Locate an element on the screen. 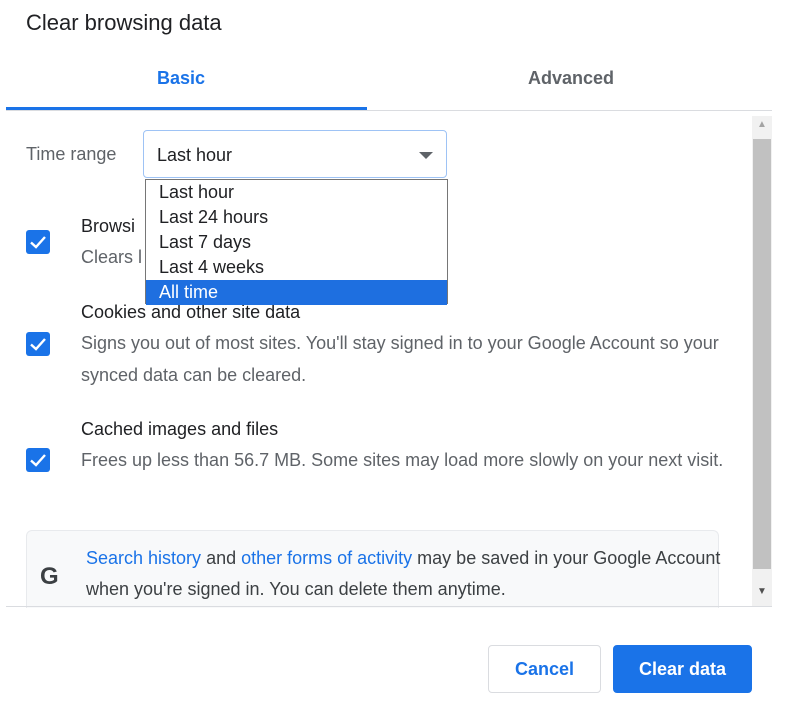 This screenshot has height=721, width=800. item-title-browsing-history: Browsi is located at coordinates (108, 226).